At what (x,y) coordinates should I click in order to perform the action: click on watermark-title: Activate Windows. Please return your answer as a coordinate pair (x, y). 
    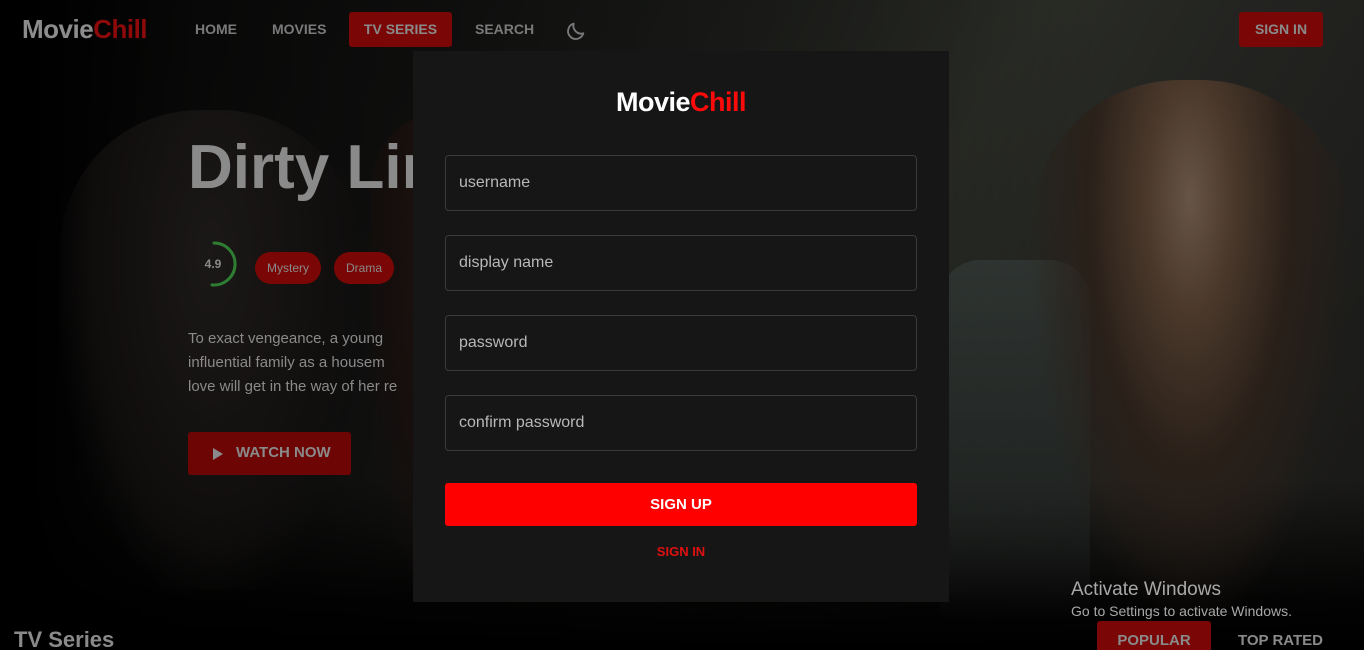
    Looking at the image, I should click on (1146, 589).